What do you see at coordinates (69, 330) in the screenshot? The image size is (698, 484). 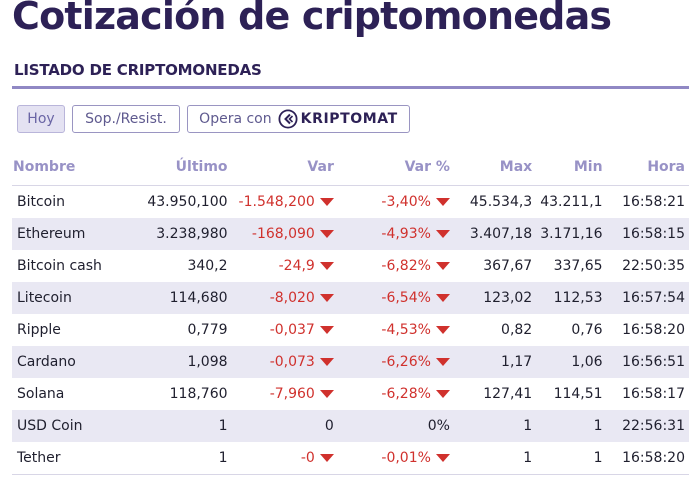 I see `cell-name: Ripple` at bounding box center [69, 330].